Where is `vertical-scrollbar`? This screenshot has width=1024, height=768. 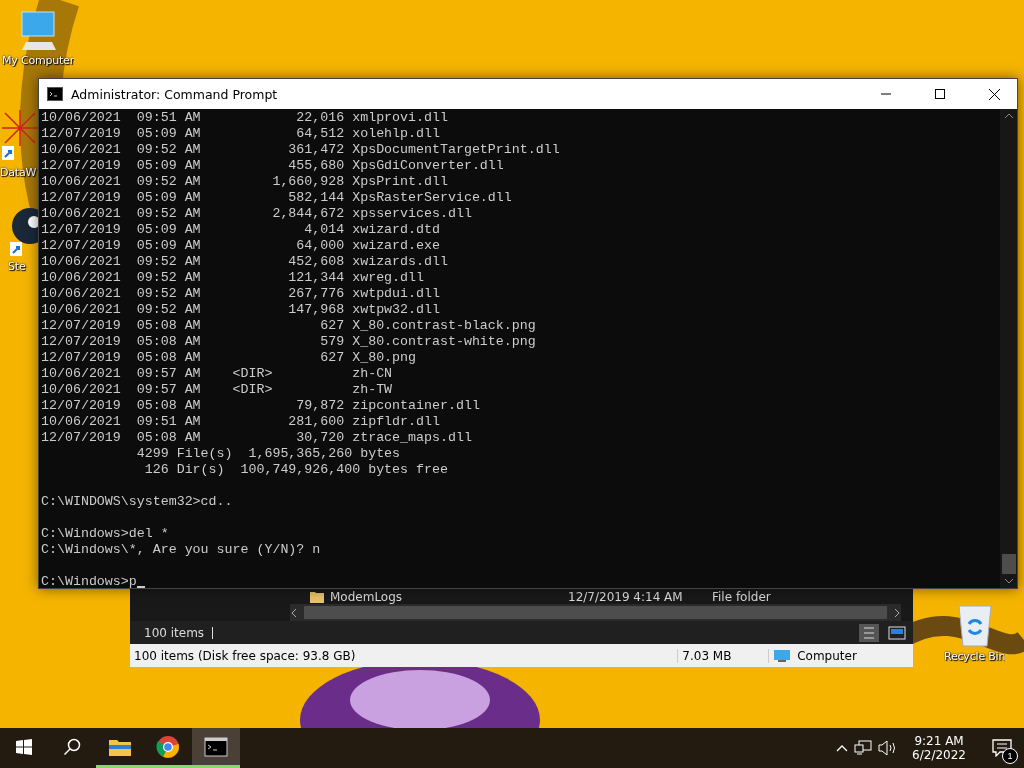 vertical-scrollbar is located at coordinates (1008, 348).